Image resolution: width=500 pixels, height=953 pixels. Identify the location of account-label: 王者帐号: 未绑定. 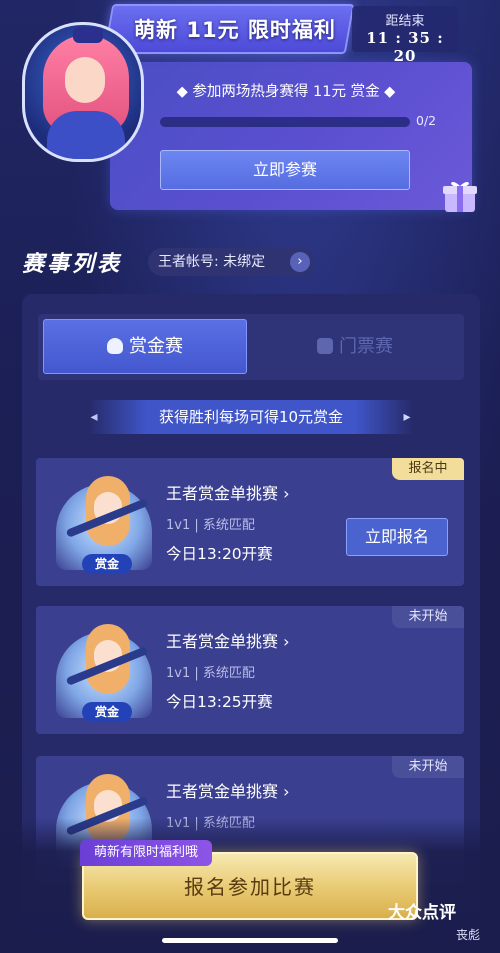
(212, 262).